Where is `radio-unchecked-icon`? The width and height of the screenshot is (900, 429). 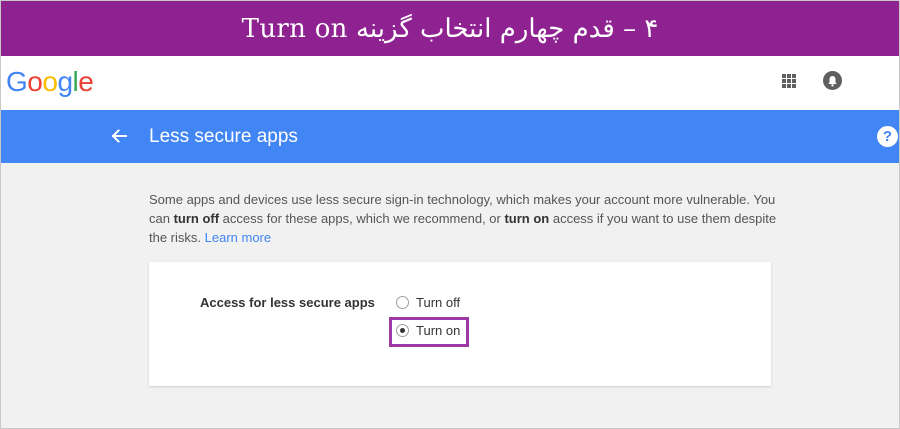 radio-unchecked-icon is located at coordinates (402, 302).